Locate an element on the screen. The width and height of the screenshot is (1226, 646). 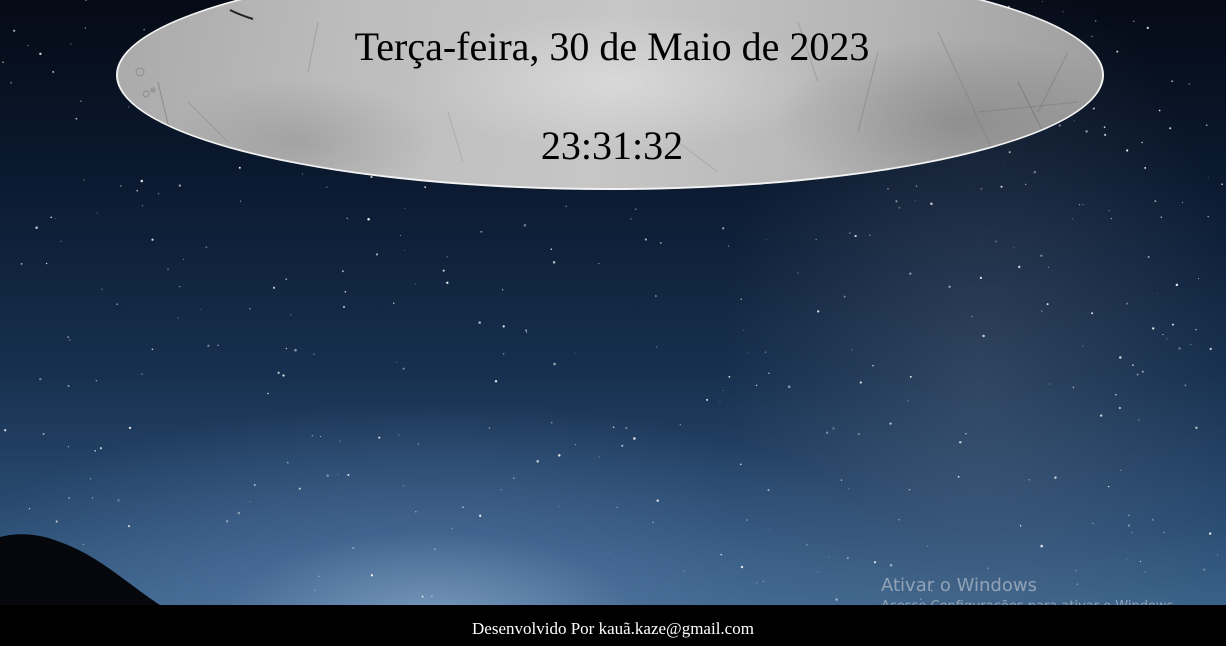
current-time: 23:31:32 is located at coordinates (612, 145).